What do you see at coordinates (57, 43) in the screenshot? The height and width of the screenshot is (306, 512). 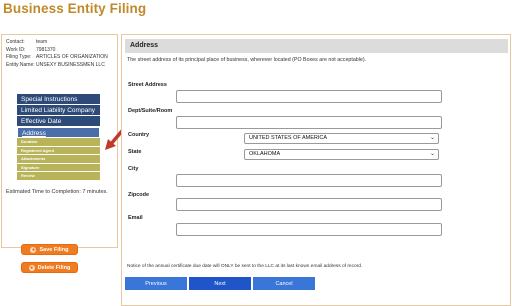 I see `info-row-contact: Contact: team` at bounding box center [57, 43].